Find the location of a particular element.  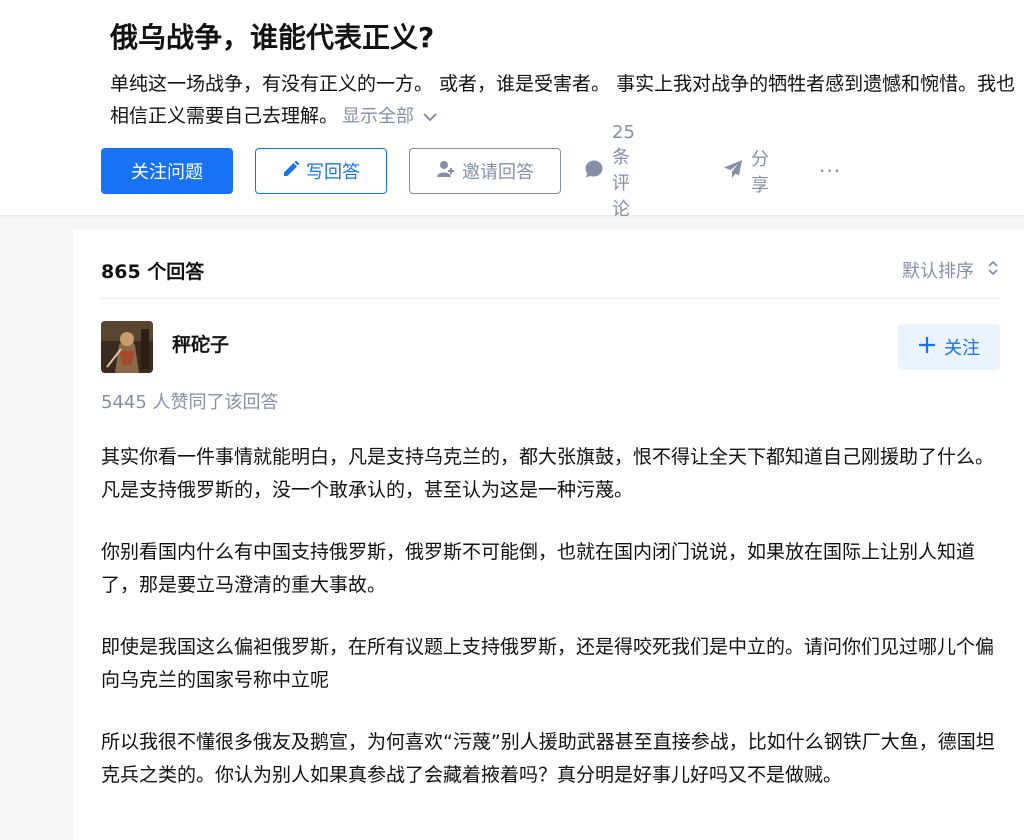

follow-author-button: 关注 is located at coordinates (949, 347).